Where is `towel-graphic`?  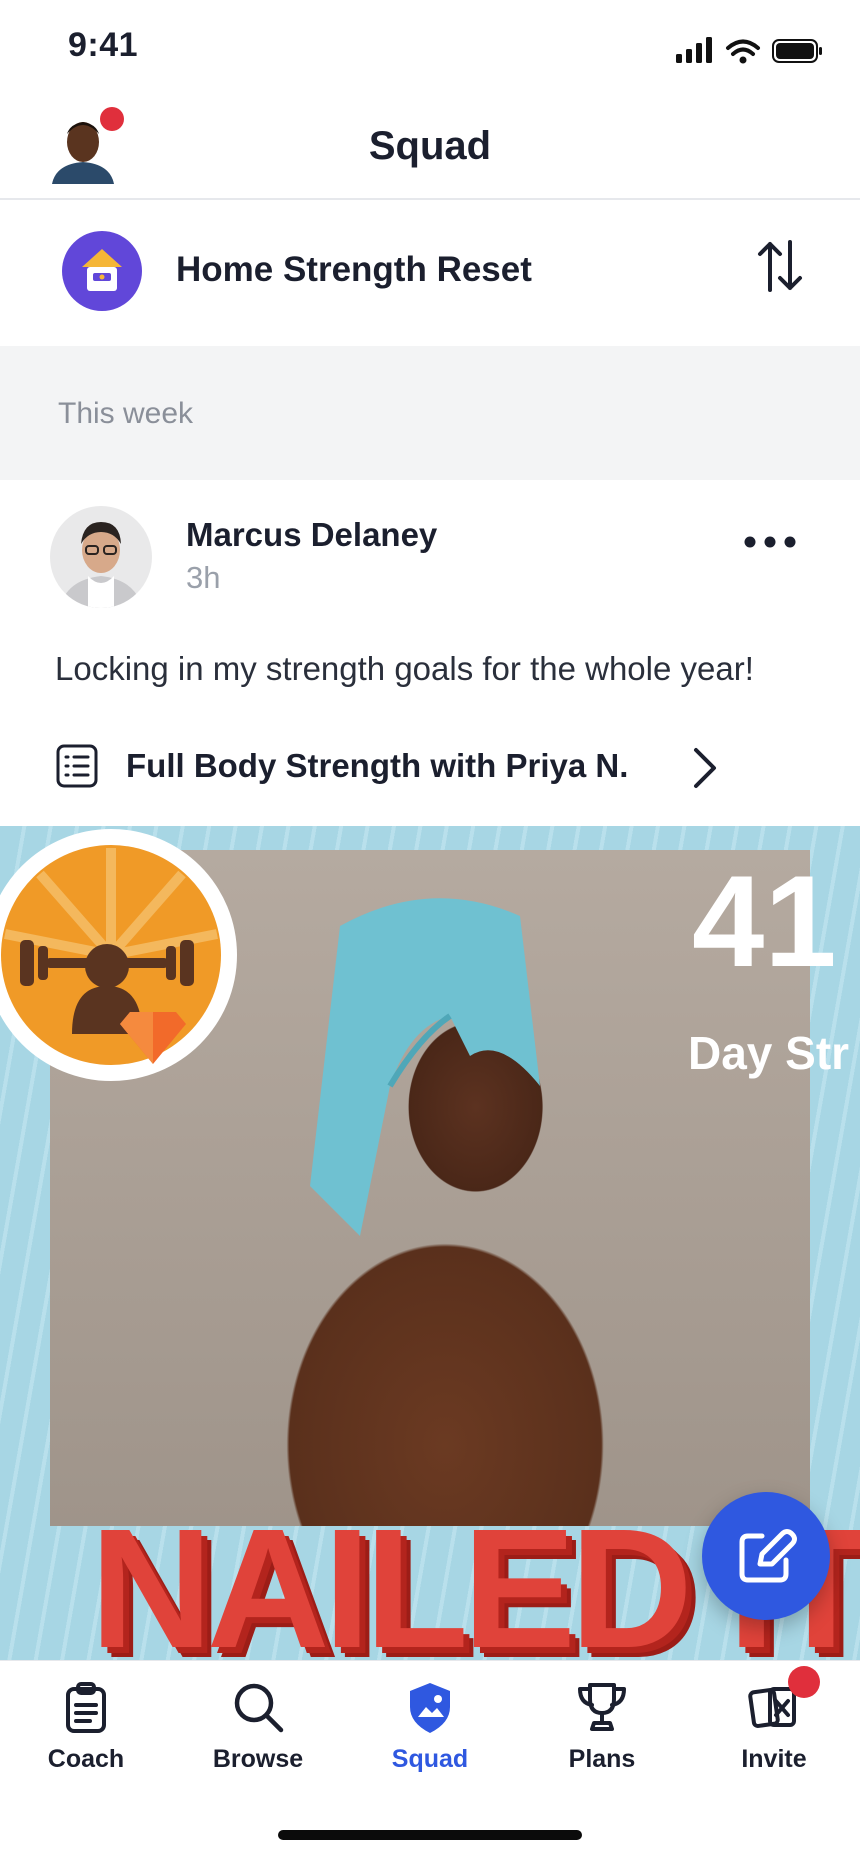 towel-graphic is located at coordinates (425, 1067).